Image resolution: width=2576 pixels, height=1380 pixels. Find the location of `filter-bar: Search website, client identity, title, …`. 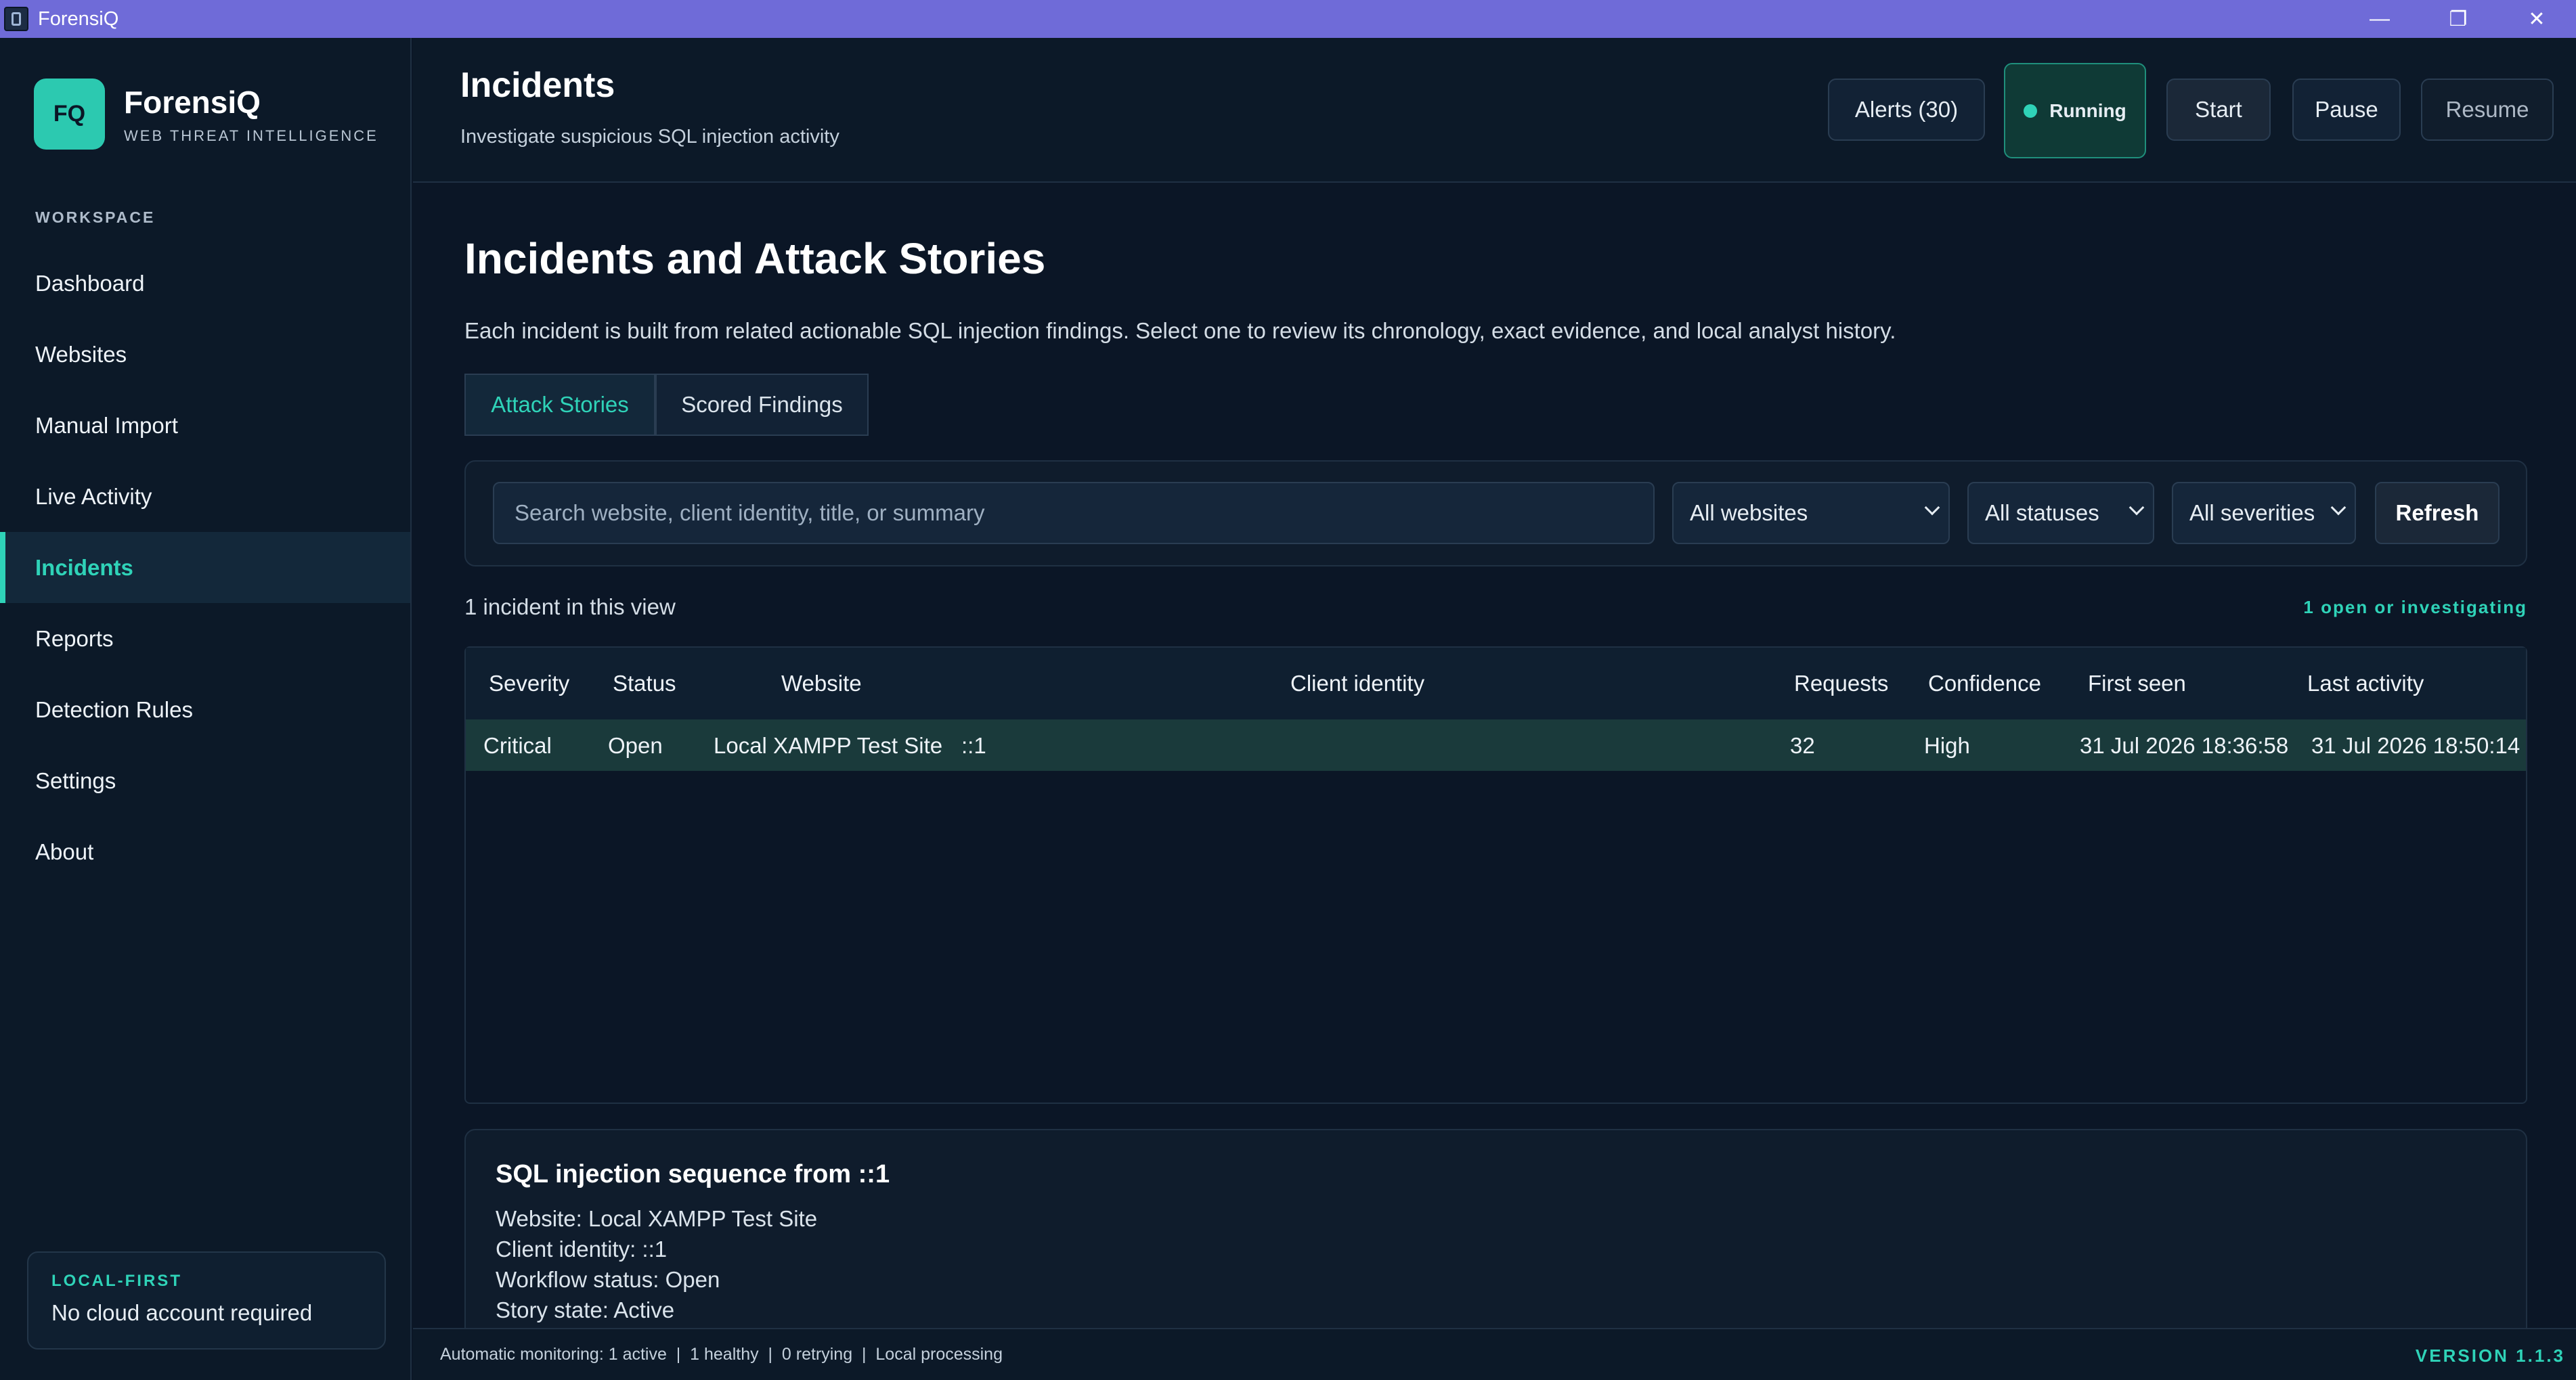

filter-bar: Search website, client identity, title, … is located at coordinates (1495, 513).